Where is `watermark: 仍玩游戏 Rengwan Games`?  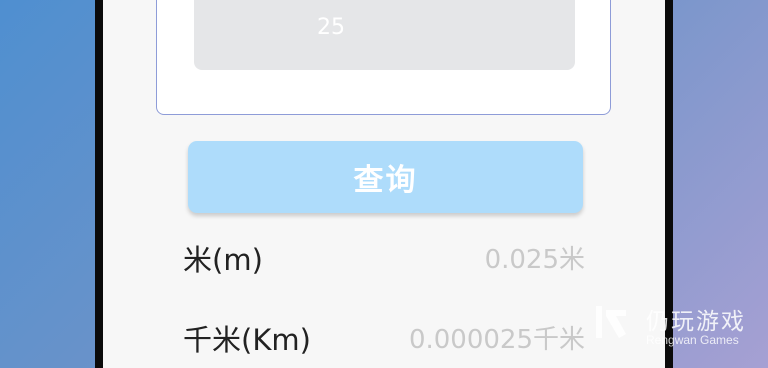 watermark: 仍玩游戏 Rengwan Games is located at coordinates (677, 327).